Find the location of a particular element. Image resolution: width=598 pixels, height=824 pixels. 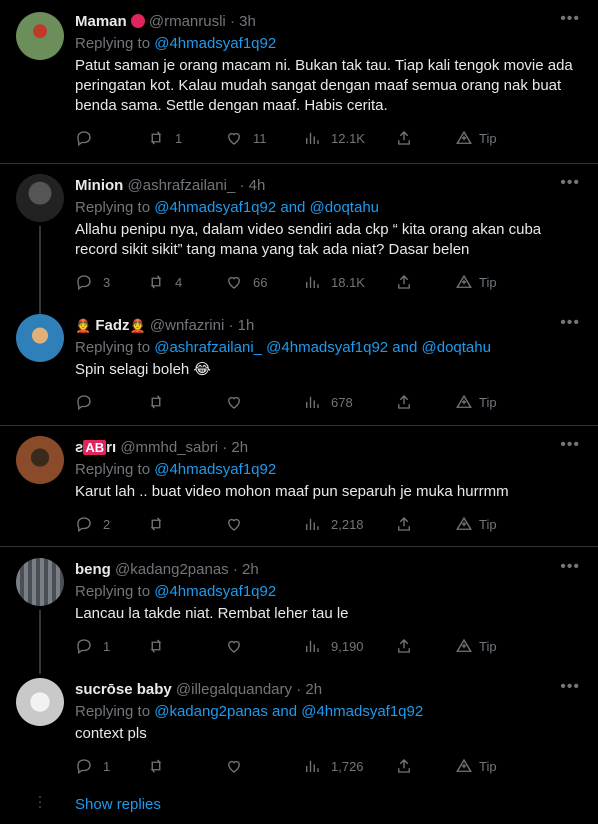

handle: @ashrafzailani_ is located at coordinates (182, 185).